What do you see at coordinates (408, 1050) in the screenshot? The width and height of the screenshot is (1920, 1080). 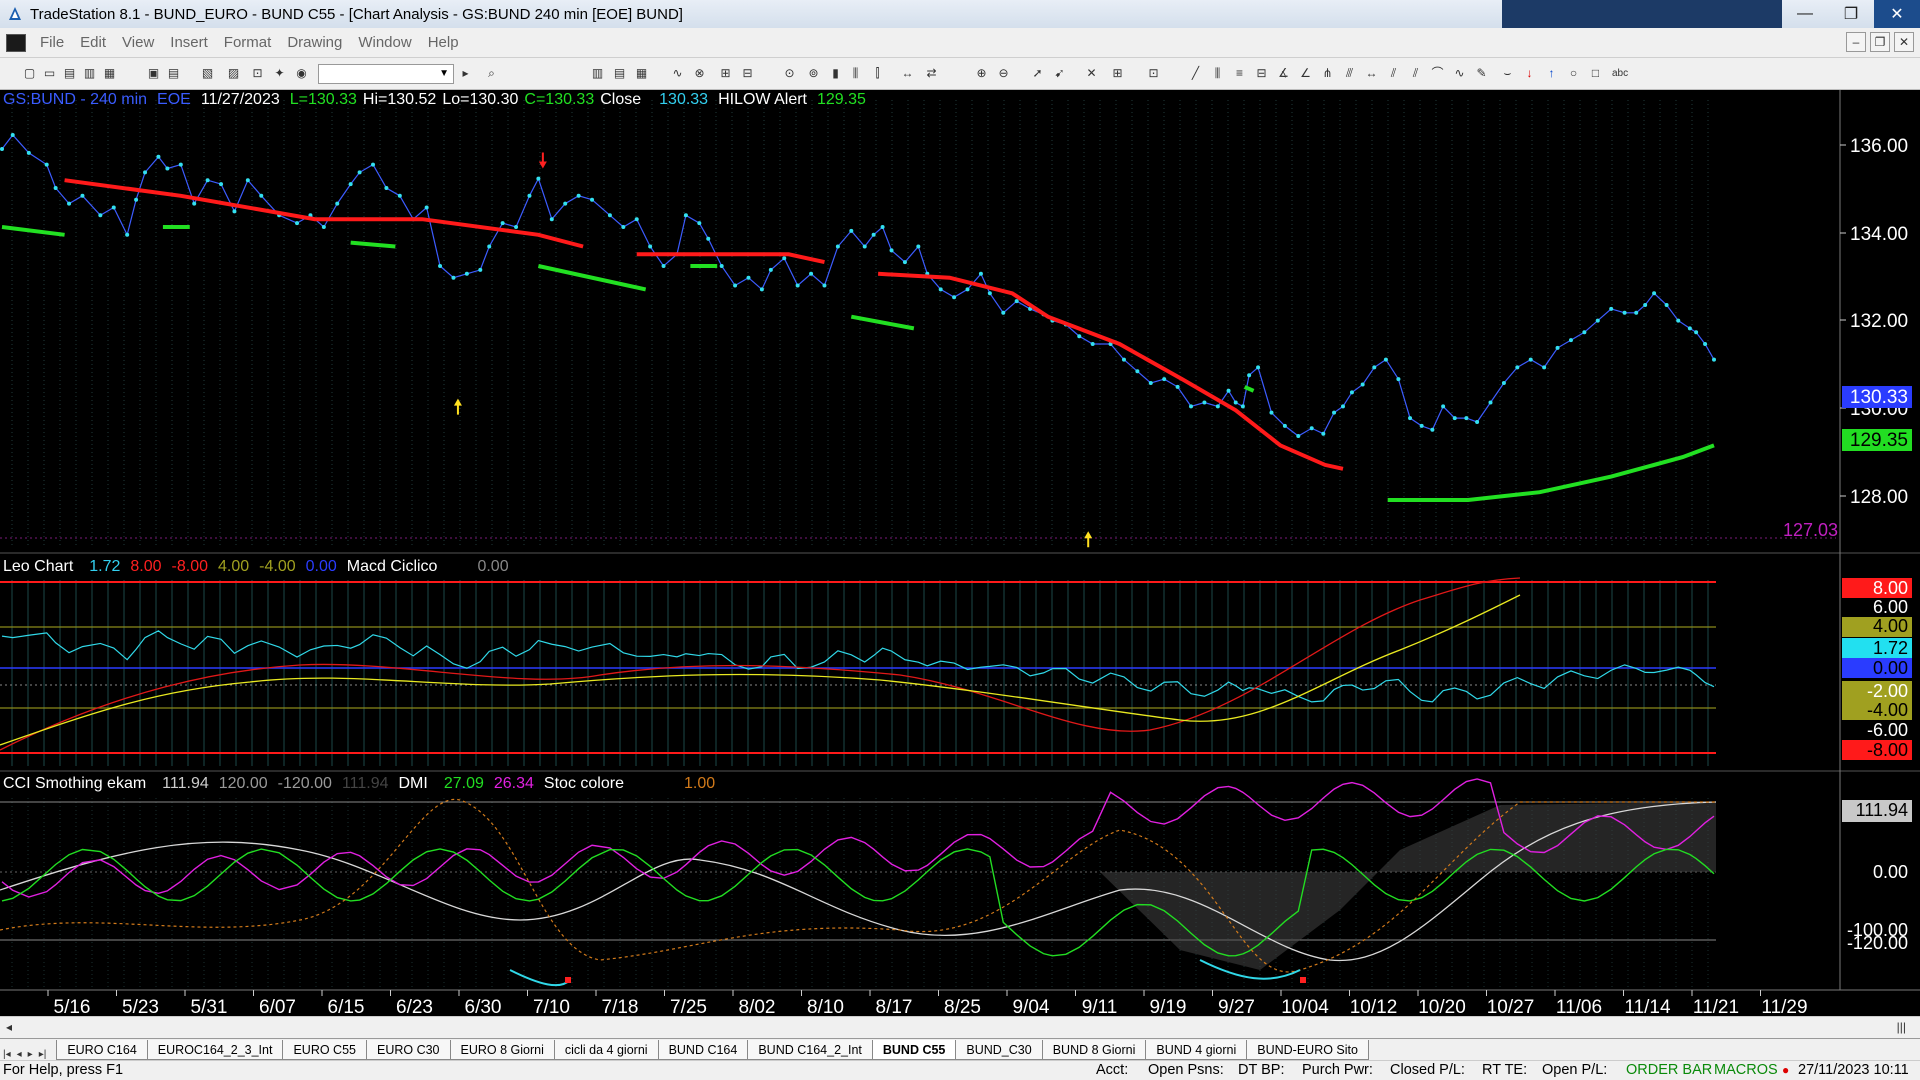 I see `tab-euro-c30: EURO C30` at bounding box center [408, 1050].